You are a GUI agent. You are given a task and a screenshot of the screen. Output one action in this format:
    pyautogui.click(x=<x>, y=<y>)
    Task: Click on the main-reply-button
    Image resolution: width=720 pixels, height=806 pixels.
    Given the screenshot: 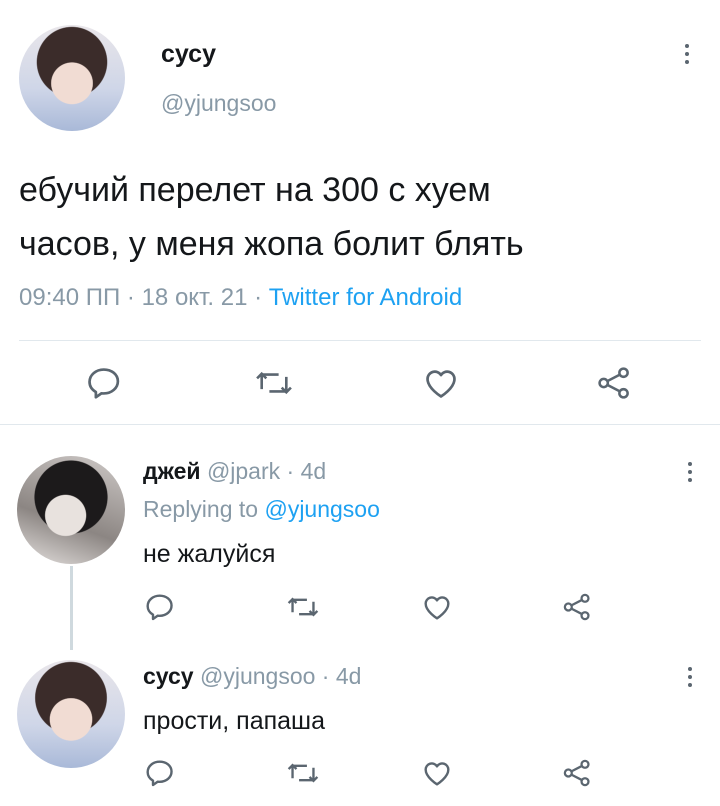 What is the action you would take?
    pyautogui.click(x=103, y=383)
    